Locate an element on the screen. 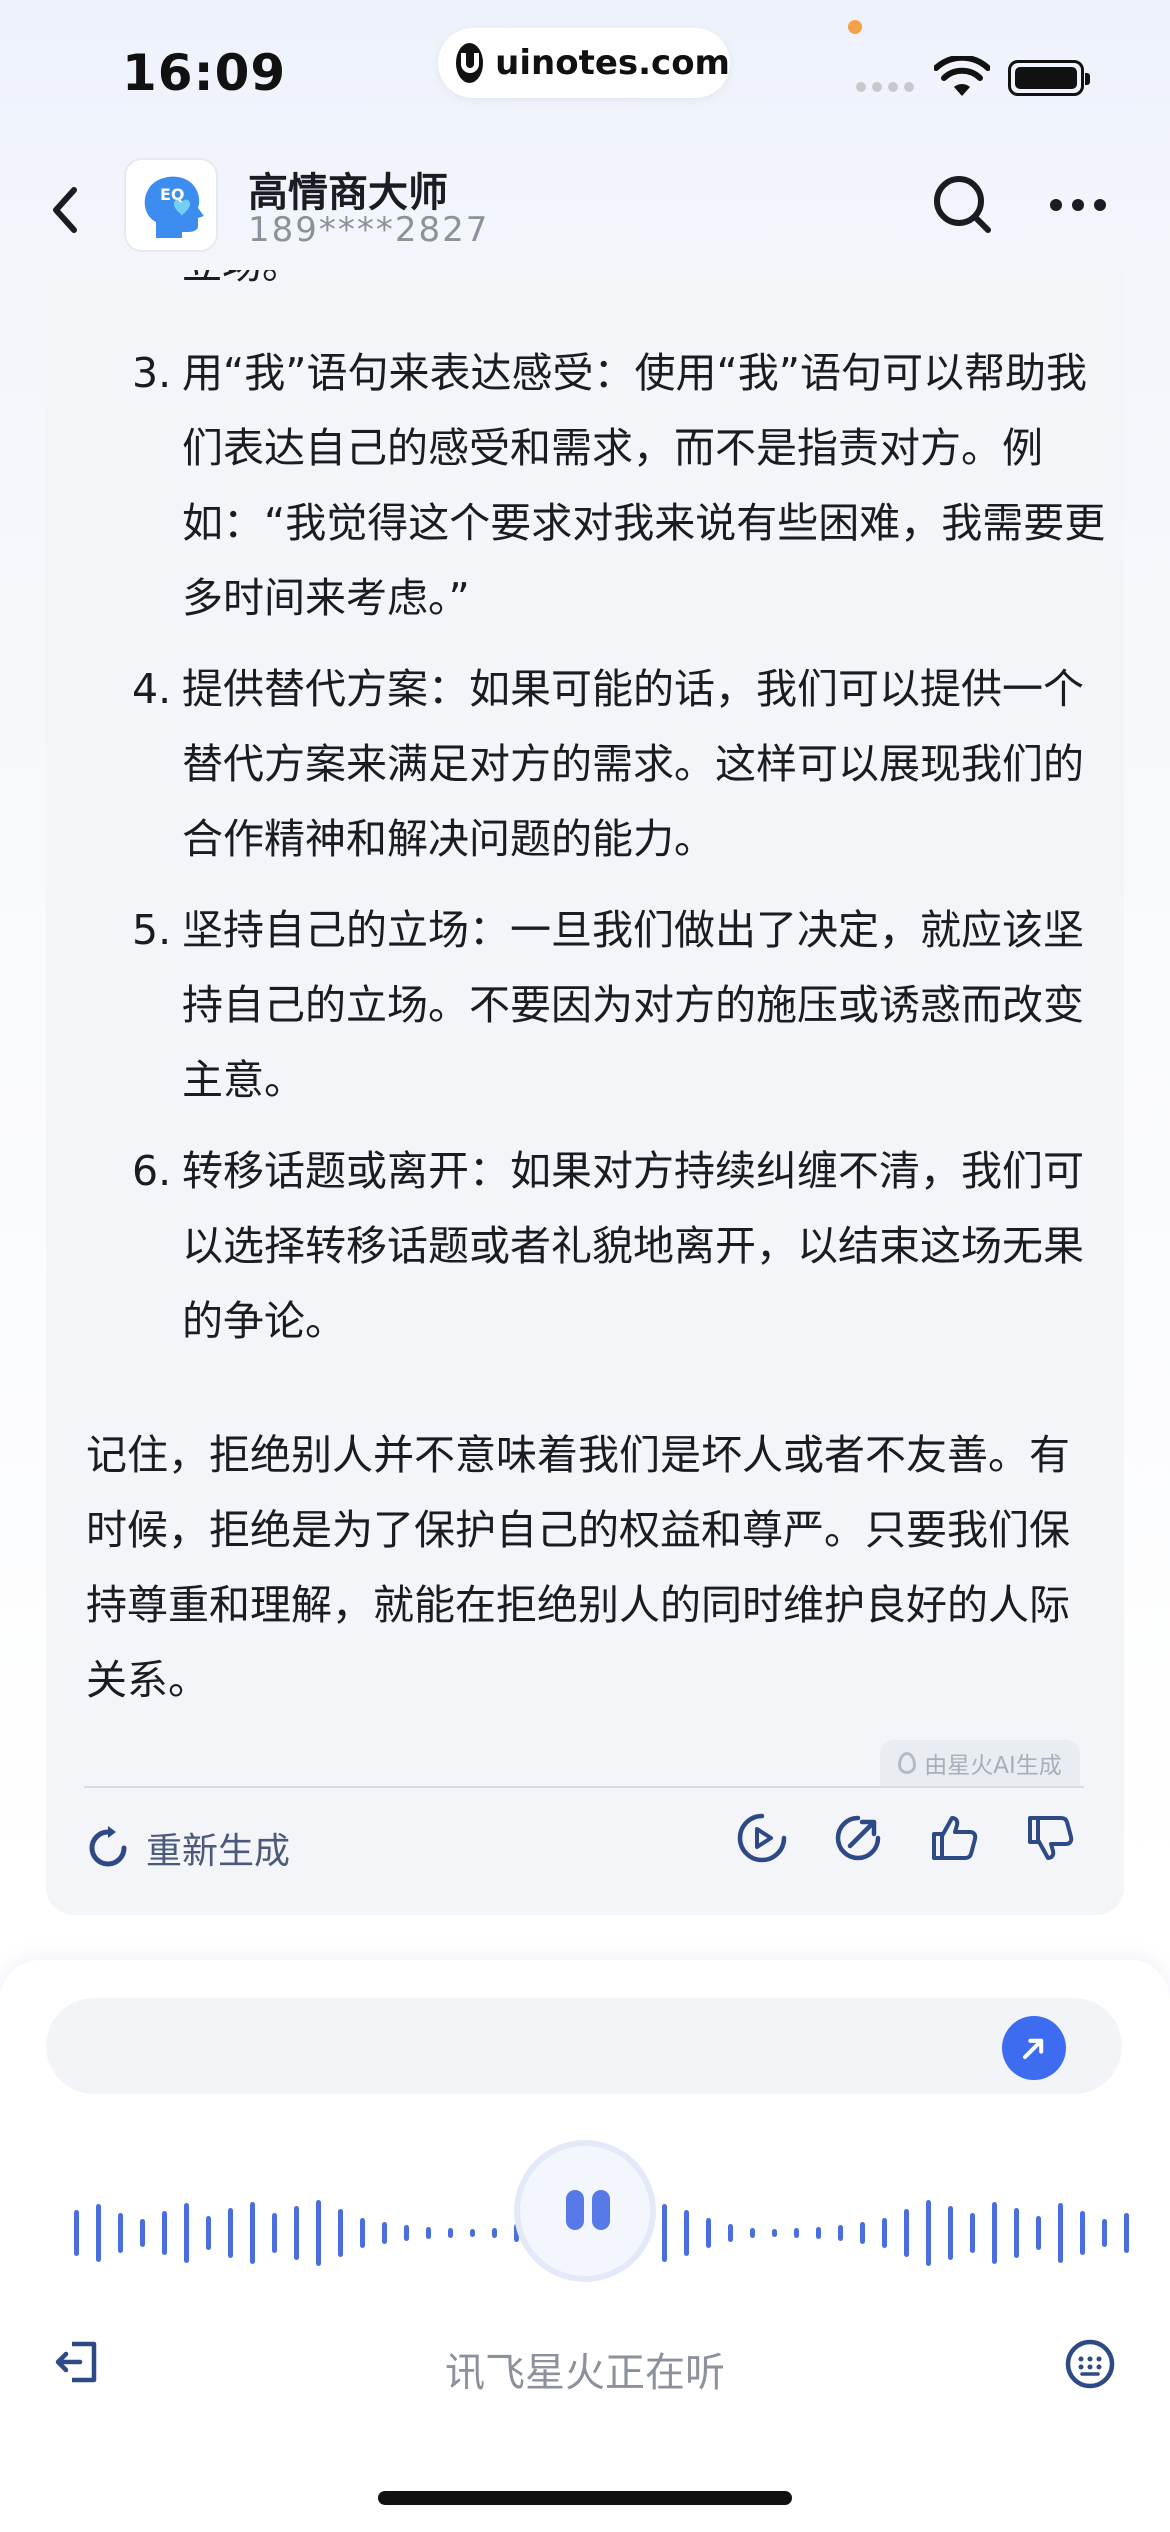  thumbs-up-icon is located at coordinates (954, 1838).